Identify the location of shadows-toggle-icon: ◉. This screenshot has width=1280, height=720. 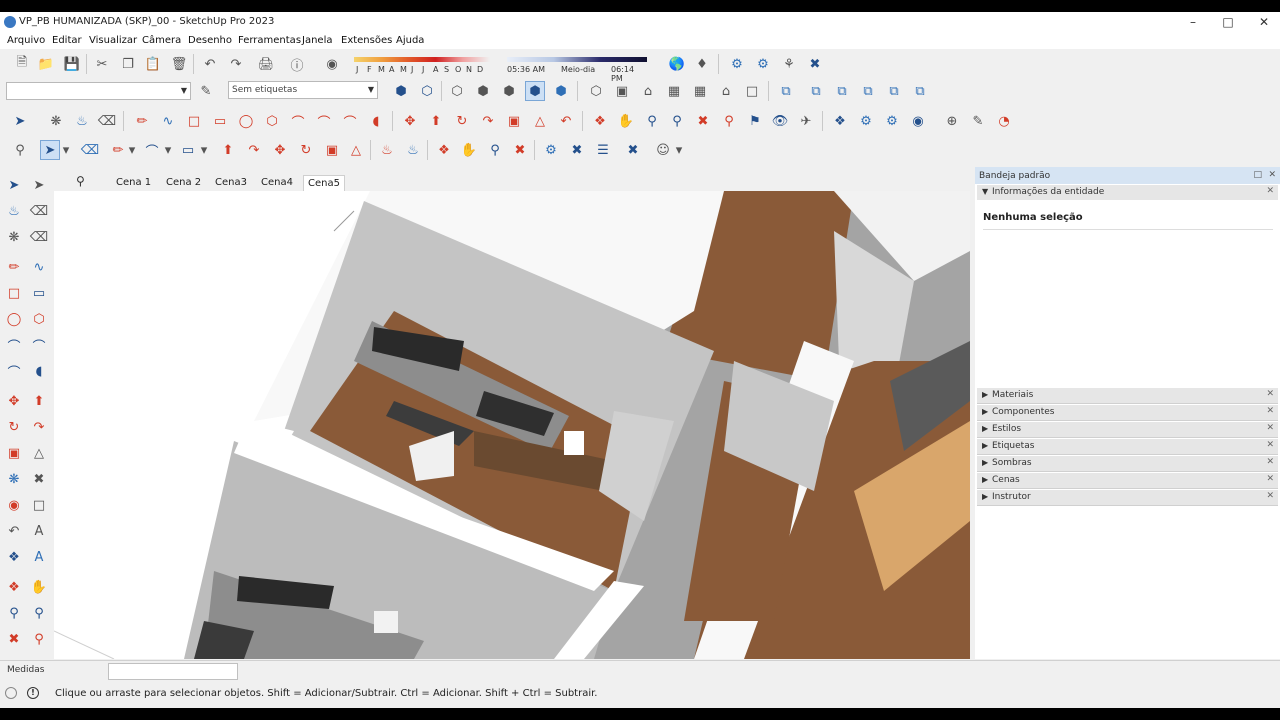
(332, 64).